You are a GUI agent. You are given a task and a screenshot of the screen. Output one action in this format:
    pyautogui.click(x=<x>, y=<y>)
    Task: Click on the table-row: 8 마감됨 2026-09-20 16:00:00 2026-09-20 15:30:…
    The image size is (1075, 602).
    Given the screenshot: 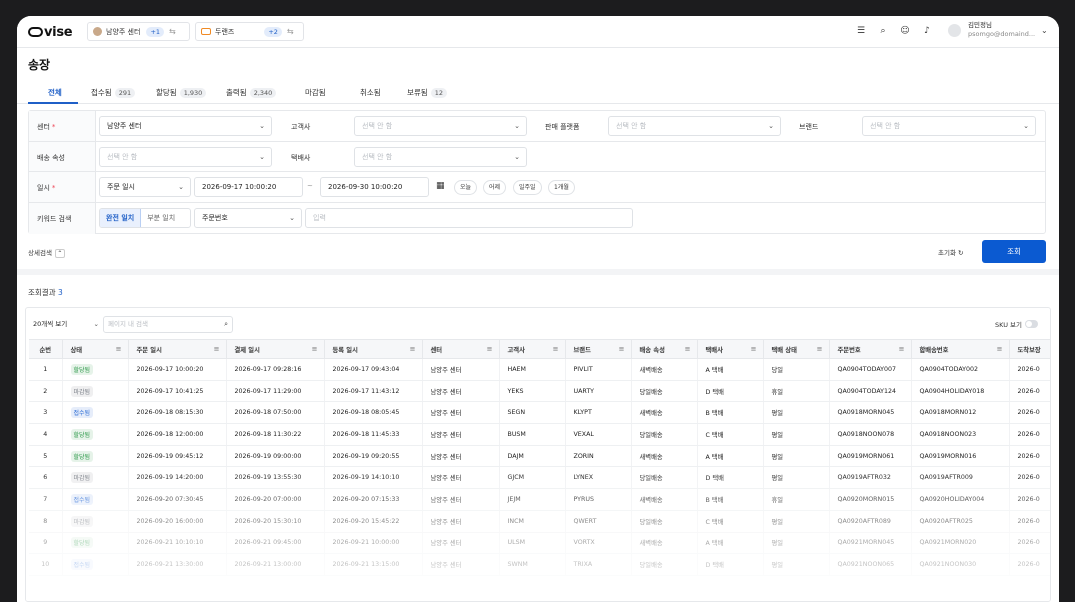 What is the action you would take?
    pyautogui.click(x=539, y=521)
    